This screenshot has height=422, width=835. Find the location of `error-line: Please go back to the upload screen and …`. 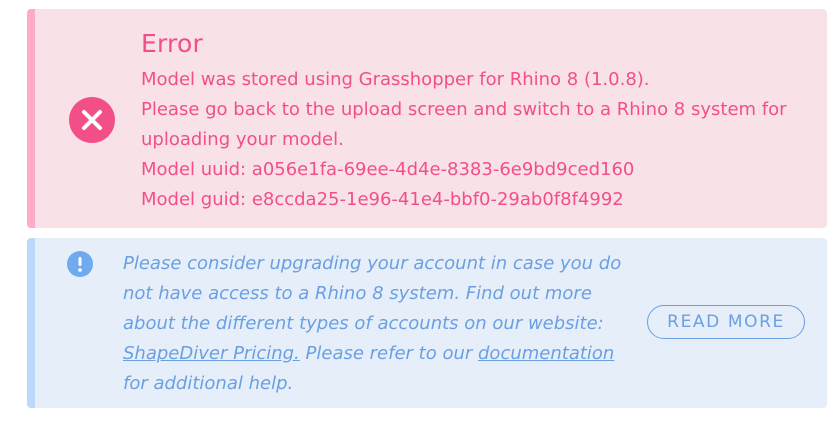

error-line: Please go back to the upload screen and … is located at coordinates (464, 109).